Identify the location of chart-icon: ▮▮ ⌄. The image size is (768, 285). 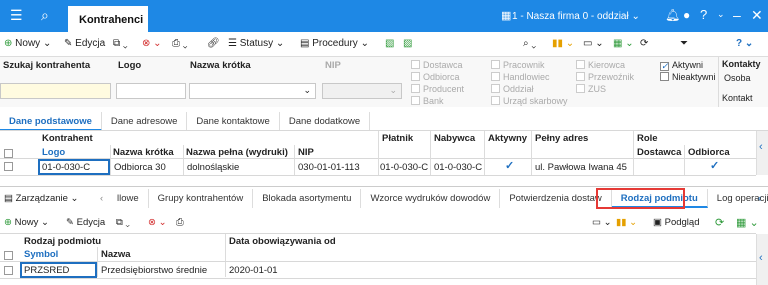
(563, 43).